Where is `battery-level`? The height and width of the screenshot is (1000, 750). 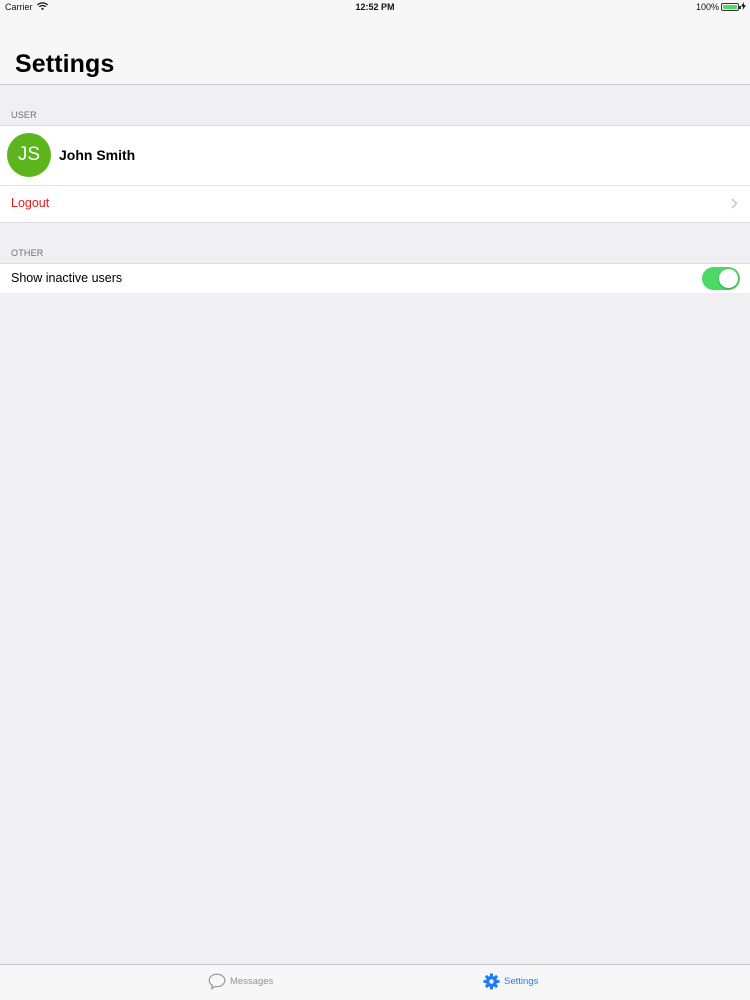 battery-level is located at coordinates (730, 7).